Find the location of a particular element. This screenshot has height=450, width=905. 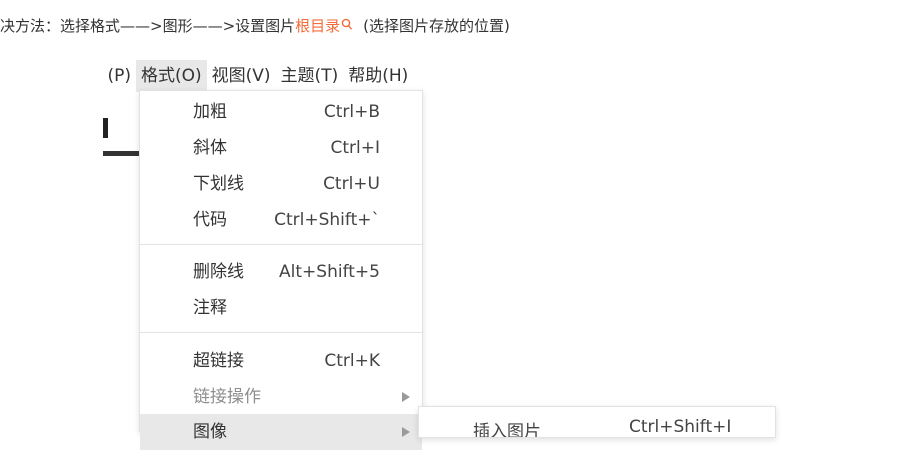

menu-item-label: 图像 is located at coordinates (210, 432).